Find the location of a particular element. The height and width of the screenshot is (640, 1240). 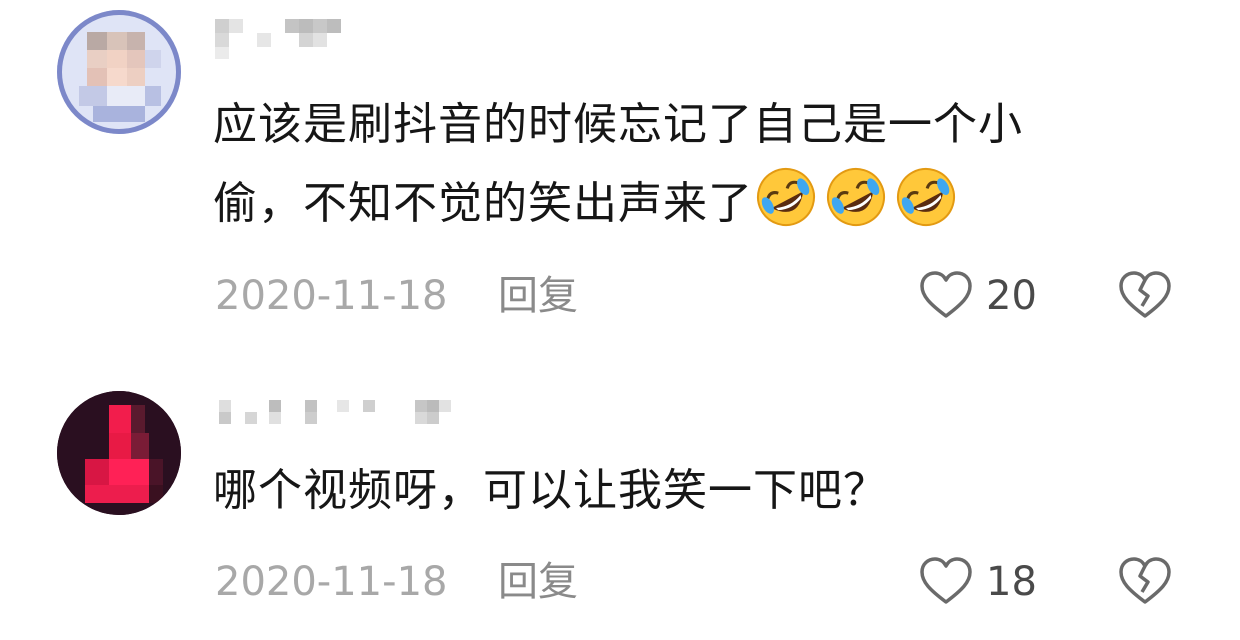

like-count: 20 is located at coordinates (1011, 296).